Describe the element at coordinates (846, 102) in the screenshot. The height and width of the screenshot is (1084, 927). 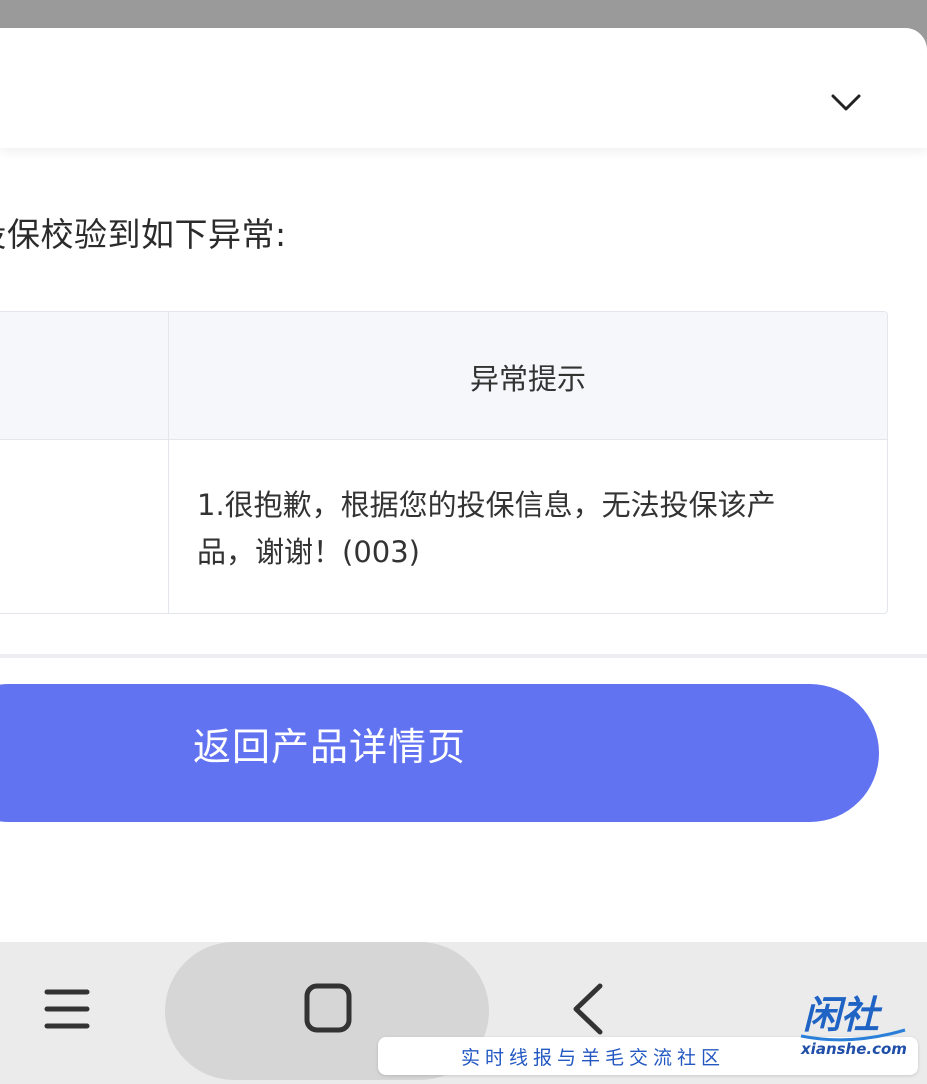
I see `chevron-down-icon` at that location.